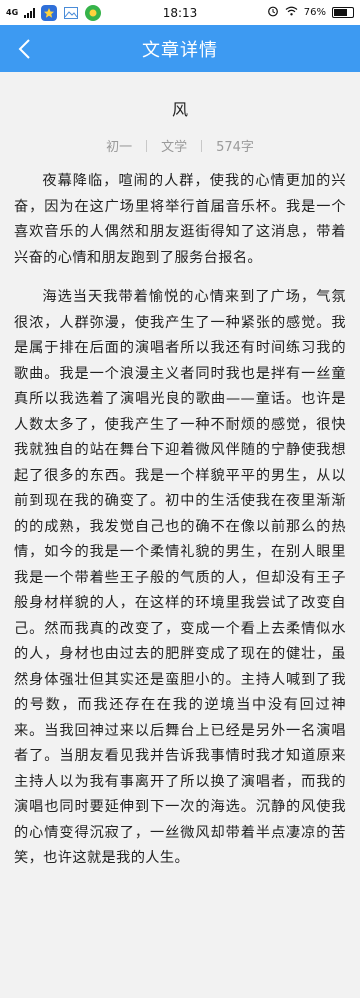 This screenshot has width=360, height=998. I want to click on article-meta: 初一 文学 574字, so click(180, 145).